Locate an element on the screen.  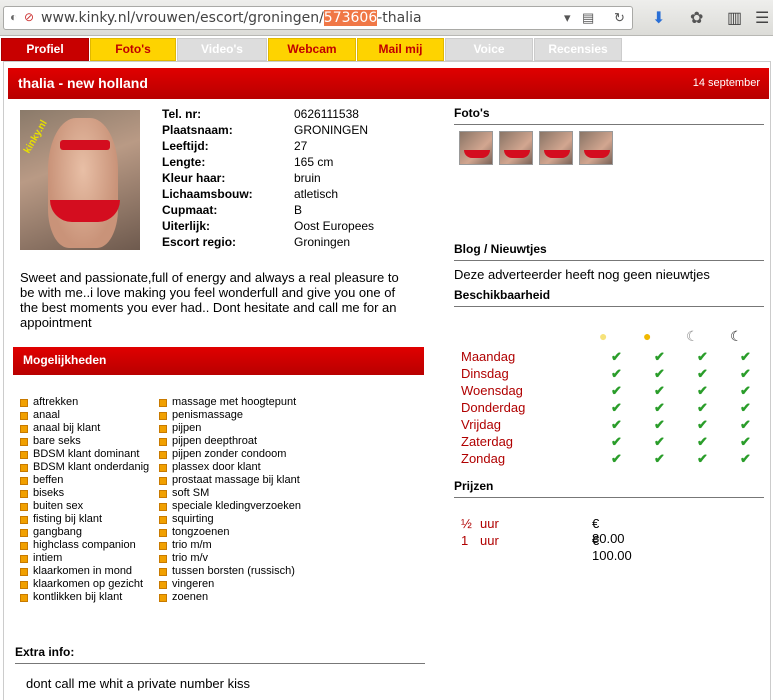
info-label: Cupmaat: is located at coordinates (190, 210).